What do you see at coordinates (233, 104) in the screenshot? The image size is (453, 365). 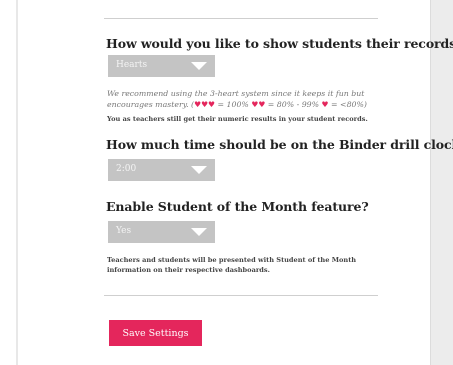 I see `records-hint-range-three: = 100%` at bounding box center [233, 104].